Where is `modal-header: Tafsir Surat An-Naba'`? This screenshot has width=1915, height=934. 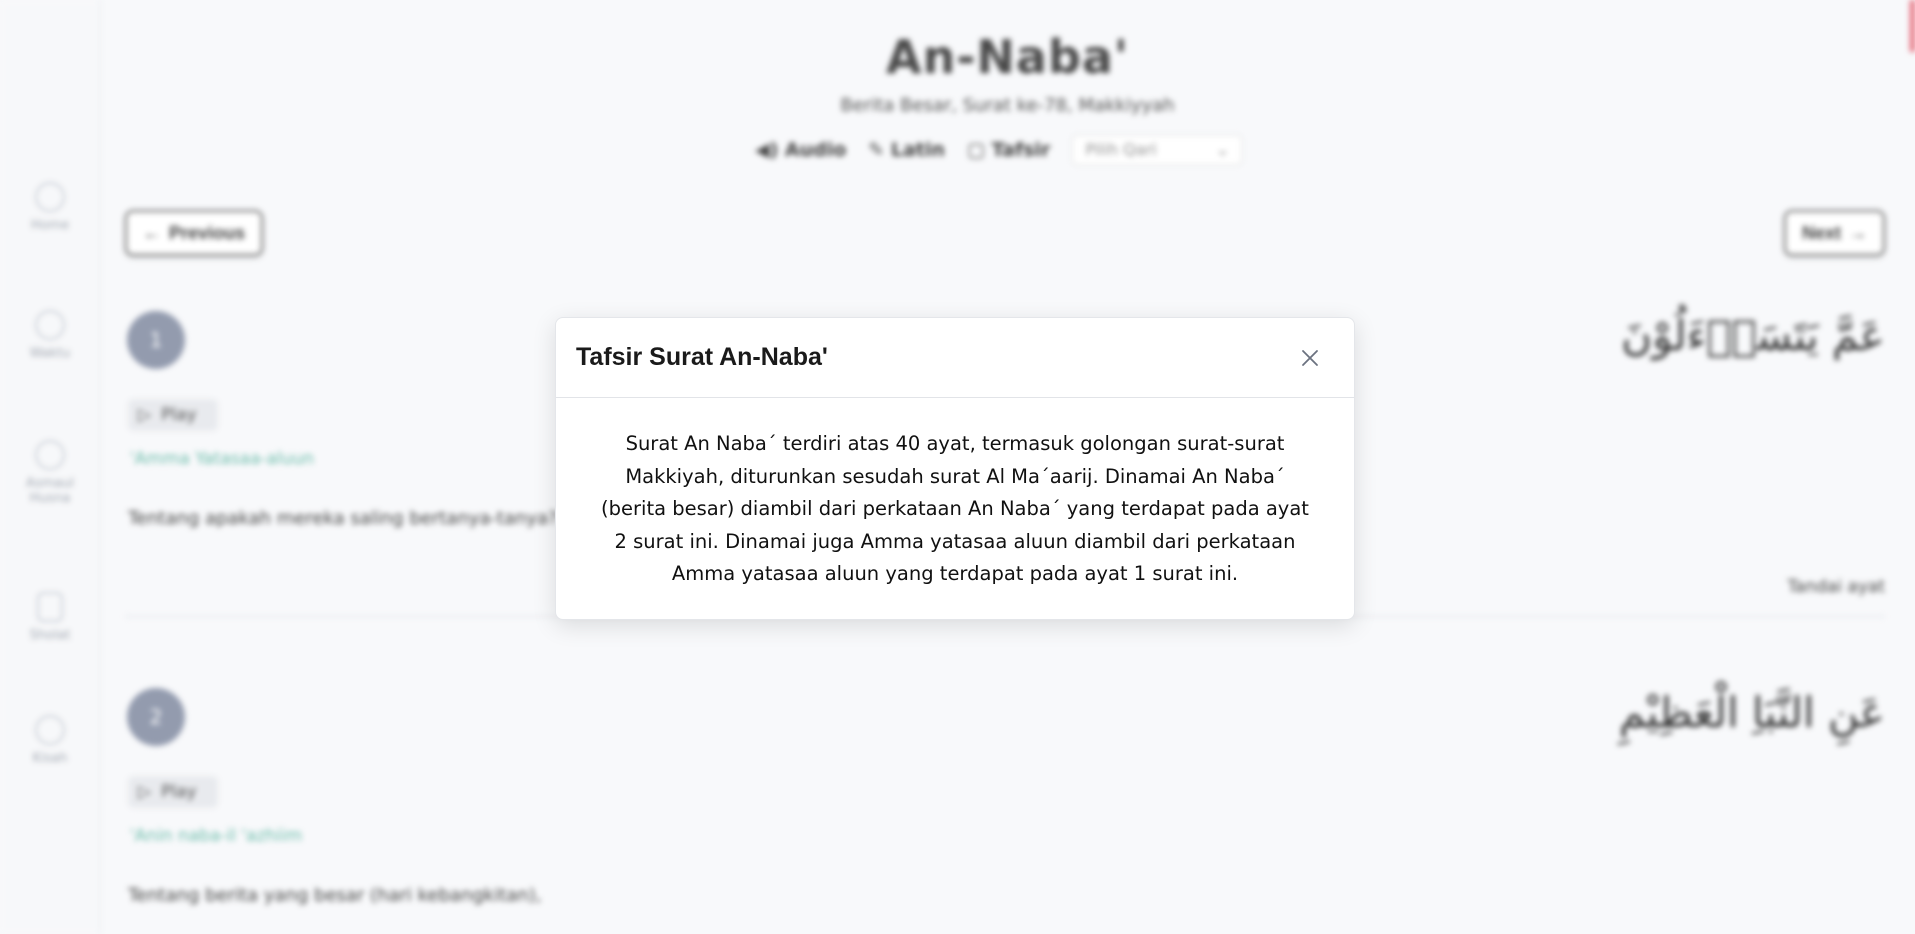 modal-header: Tafsir Surat An-Naba' is located at coordinates (955, 358).